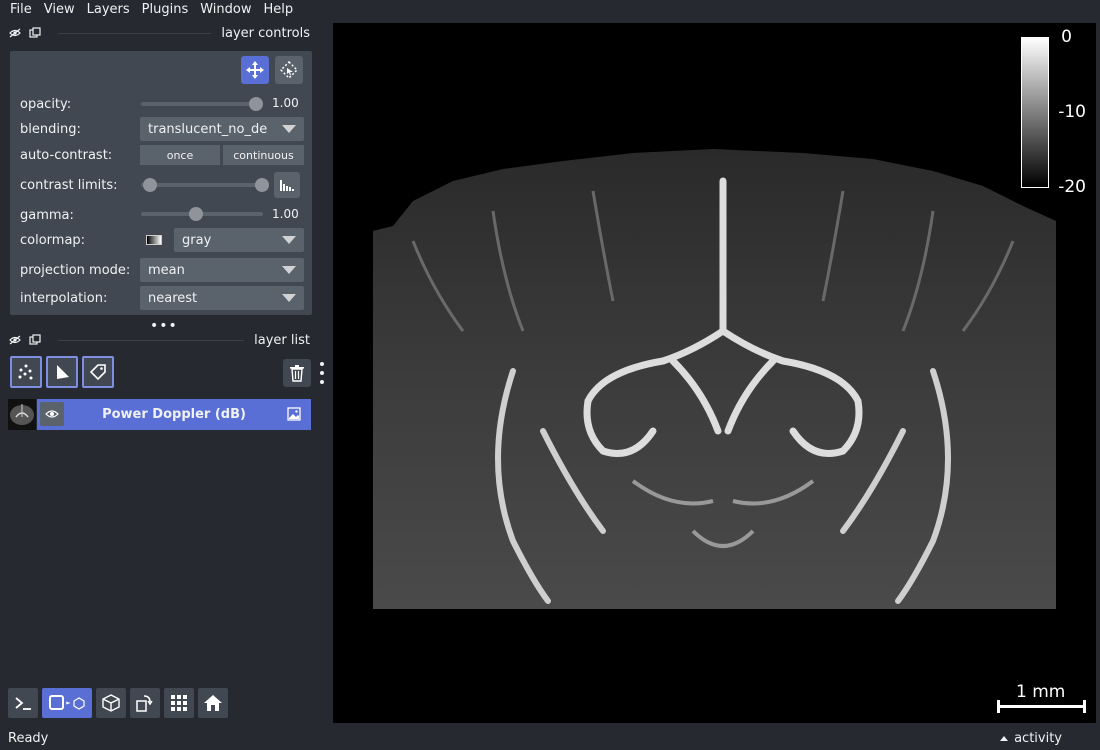 This screenshot has height=750, width=1100. I want to click on layer-thumbnail, so click(22, 414).